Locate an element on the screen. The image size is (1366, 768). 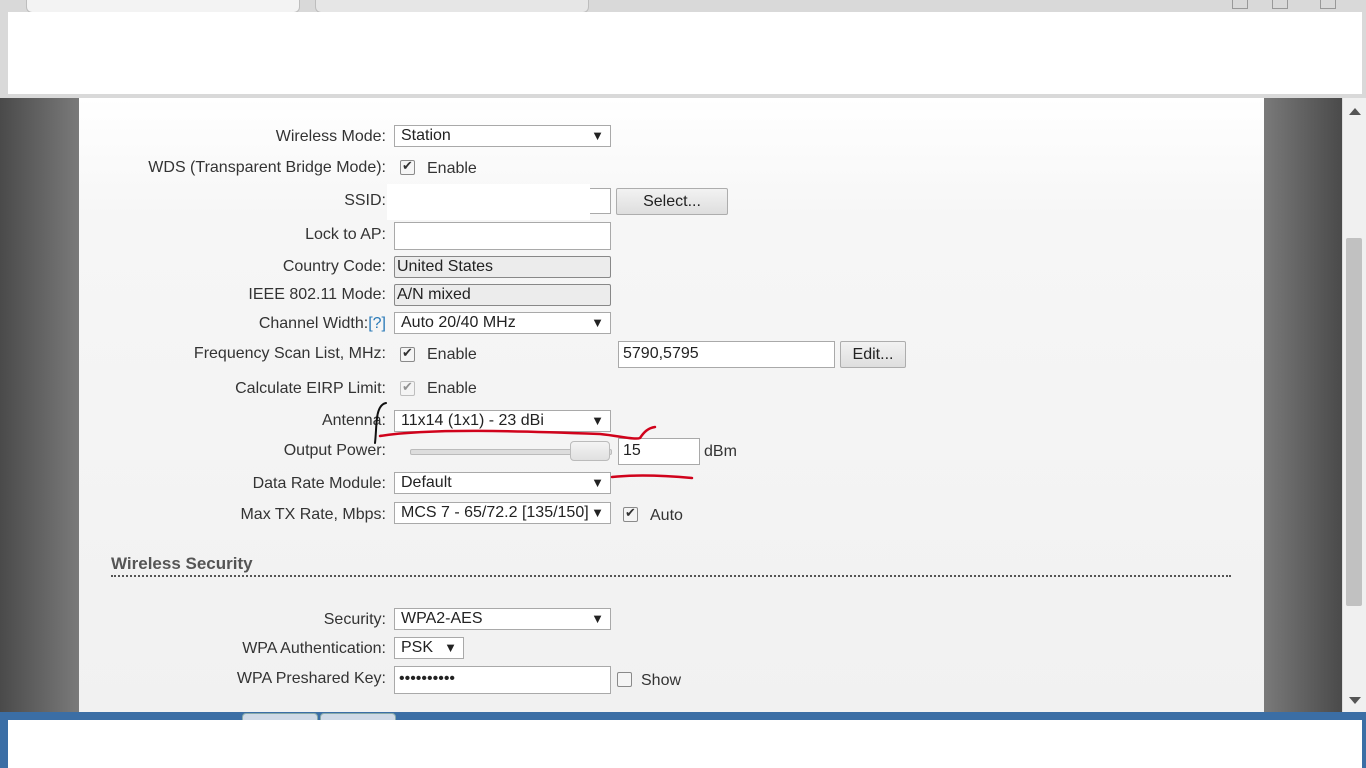
max-tx-auto-checkbox is located at coordinates (630, 513).